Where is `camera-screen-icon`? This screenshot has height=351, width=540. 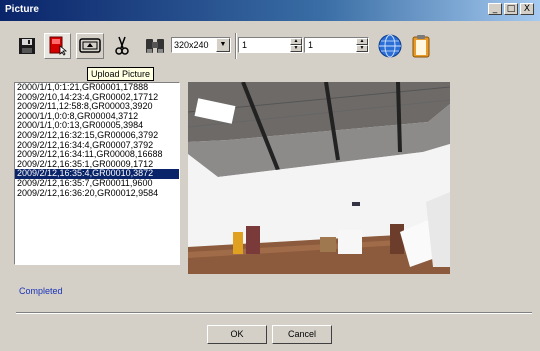
camera-screen-icon is located at coordinates (90, 45).